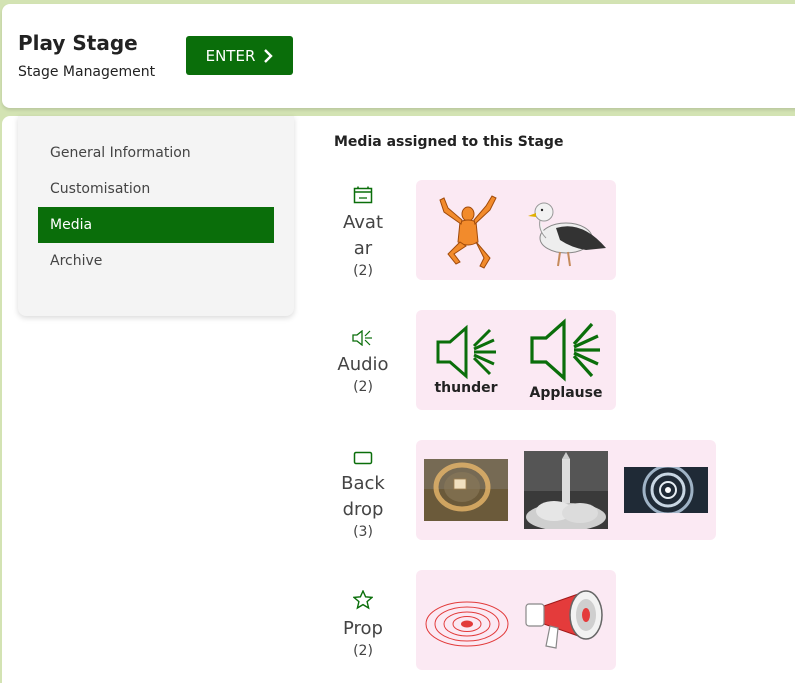  Describe the element at coordinates (156, 189) in the screenshot. I see `sidebar-item-customisation: Customisation` at that location.